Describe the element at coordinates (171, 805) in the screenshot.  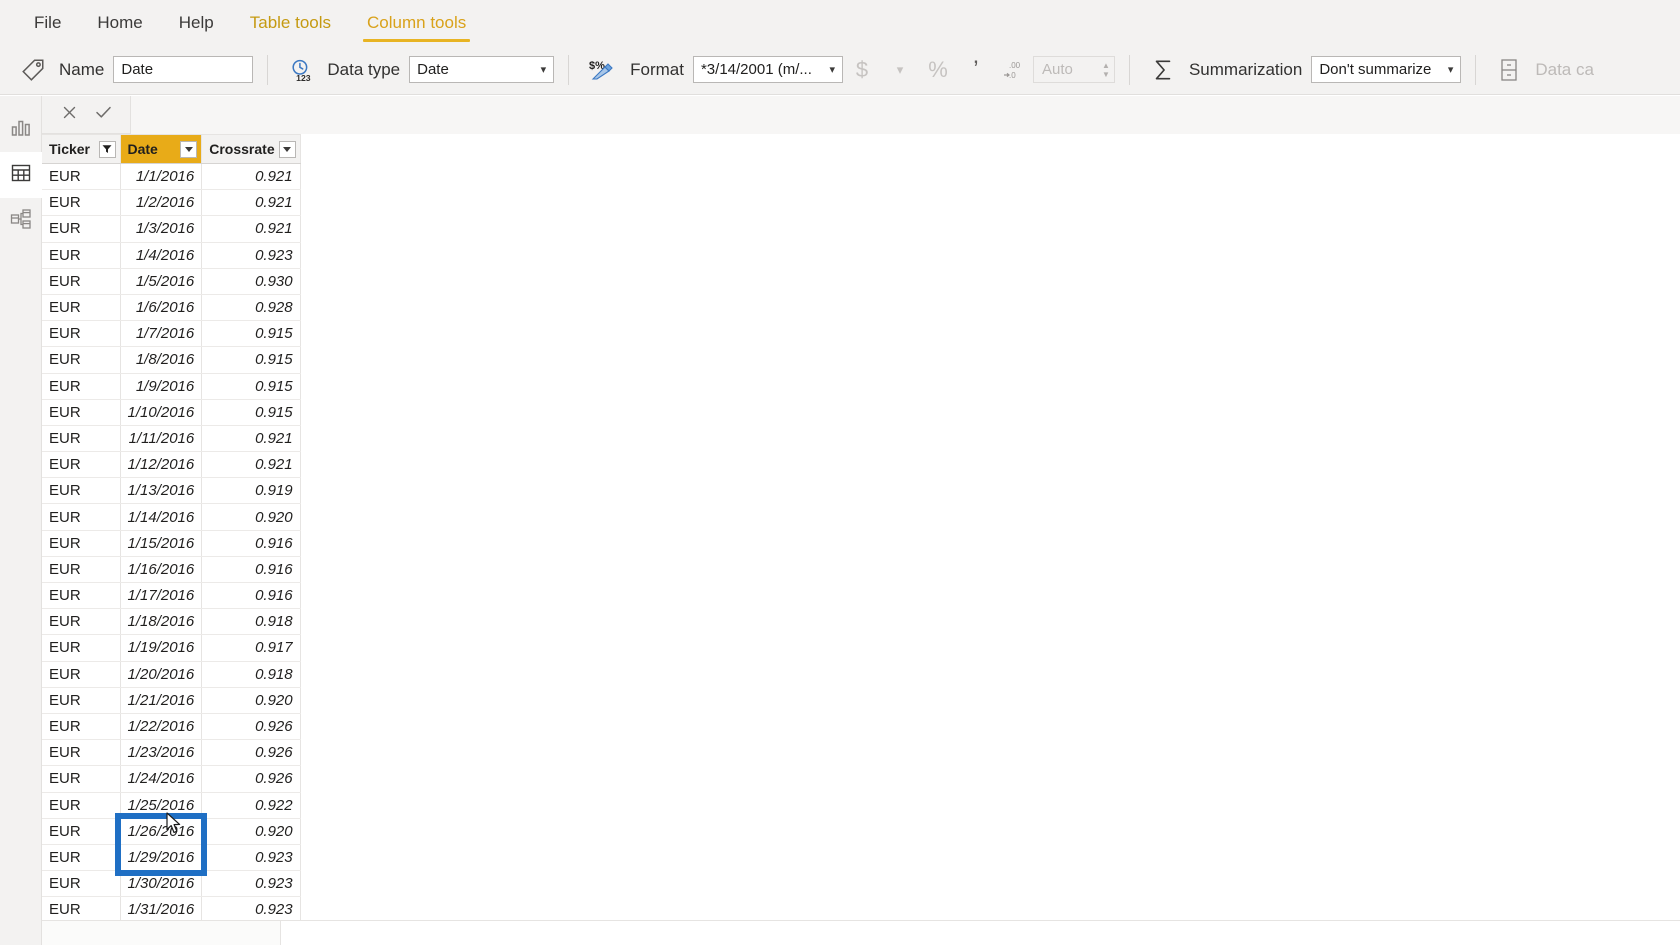
I see `table-row: EUR 1/25/2016 0.922` at that location.